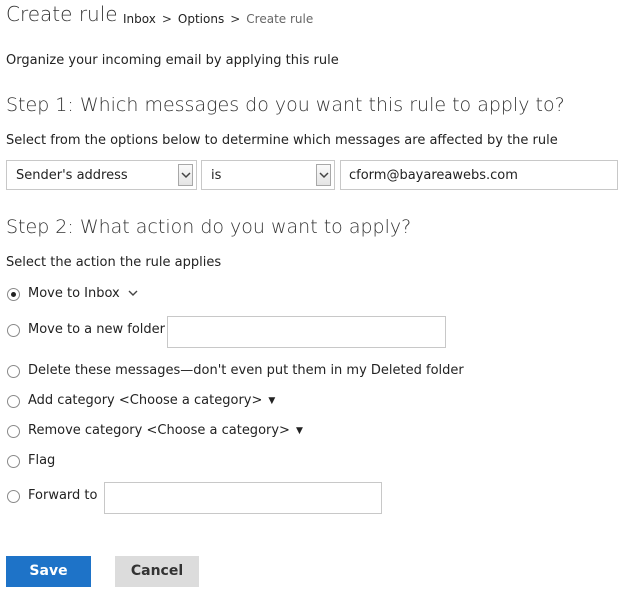  I want to click on condition-value-input, so click(479, 175).